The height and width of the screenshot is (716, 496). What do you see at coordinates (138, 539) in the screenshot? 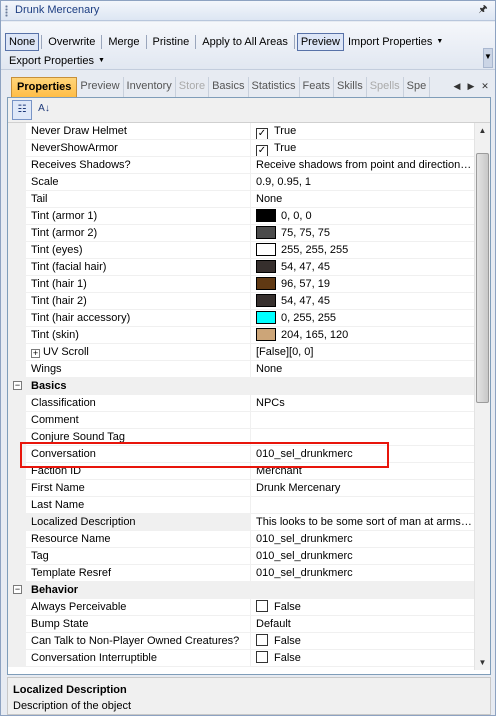
I see `property-name-resource-name: Resource Name` at bounding box center [138, 539].